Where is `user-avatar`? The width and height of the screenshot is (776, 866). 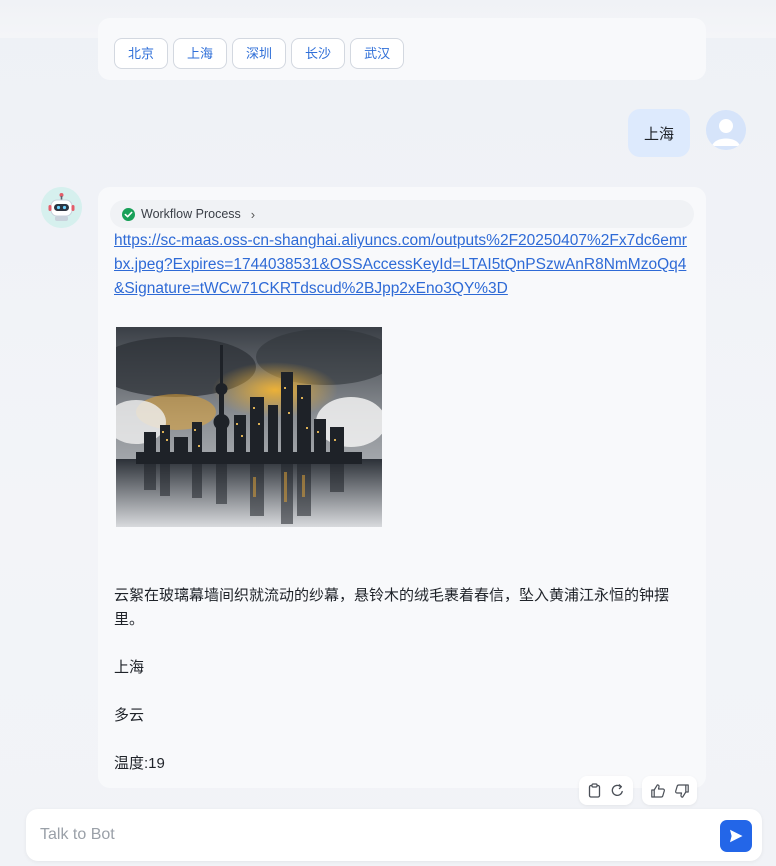 user-avatar is located at coordinates (726, 130).